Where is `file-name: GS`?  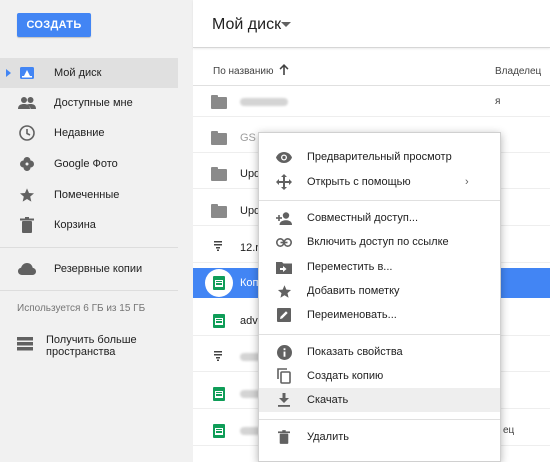
file-name: GS is located at coordinates (248, 138).